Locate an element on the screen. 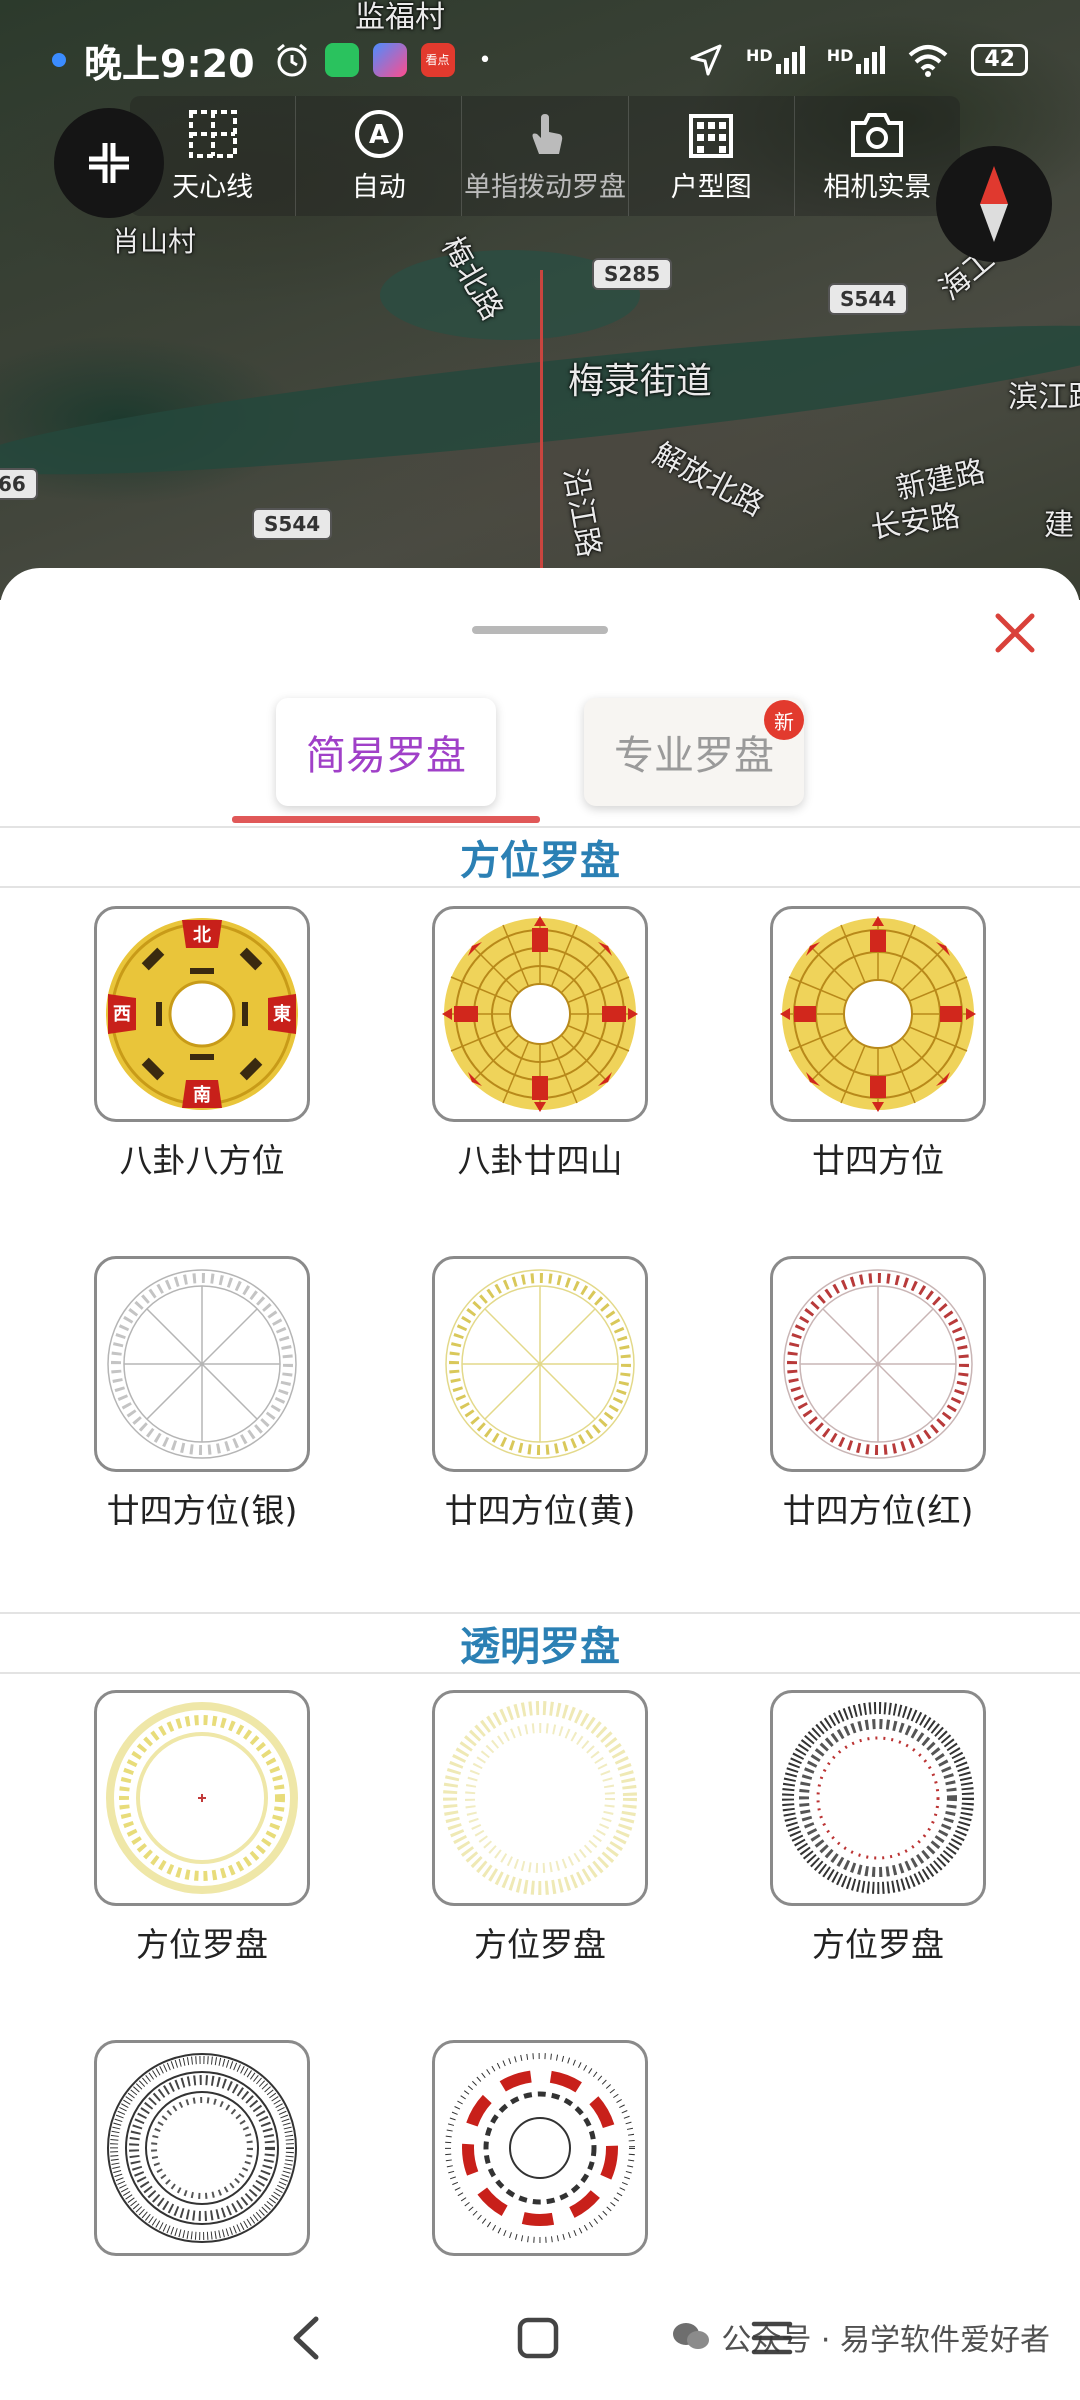  play-store-icon is located at coordinates (389, 60).